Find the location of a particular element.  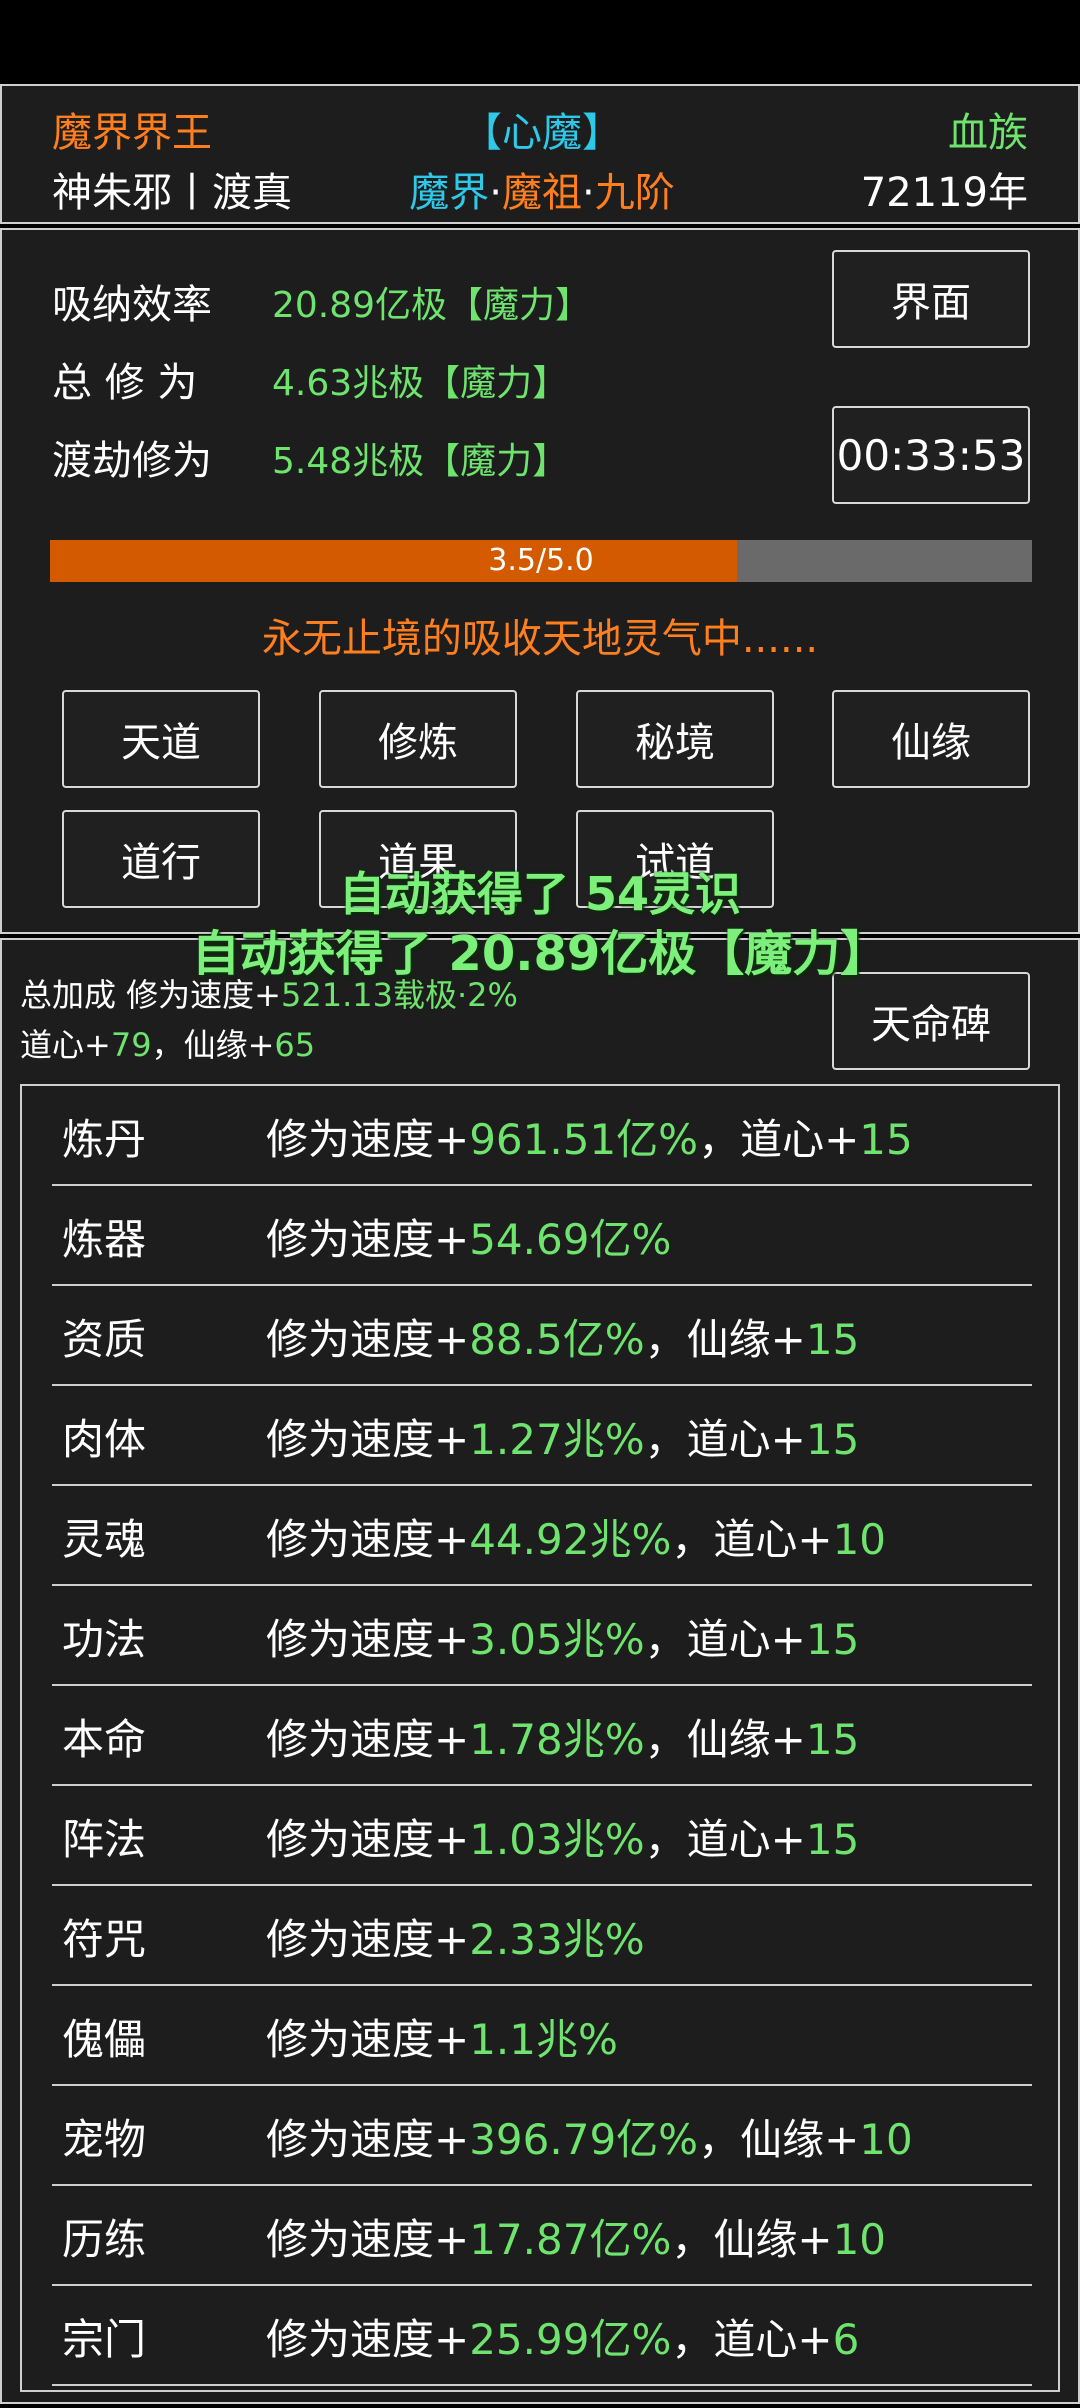

dao-heart-fate-line: 道心+79，仙缘+65 is located at coordinates (167, 1043).